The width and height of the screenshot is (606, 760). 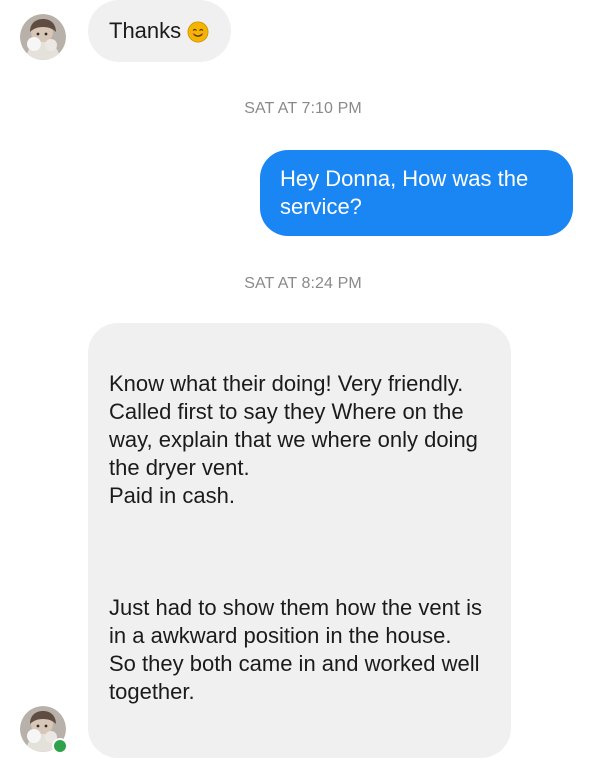 I want to click on contact-avatar-bottom, so click(x=44, y=730).